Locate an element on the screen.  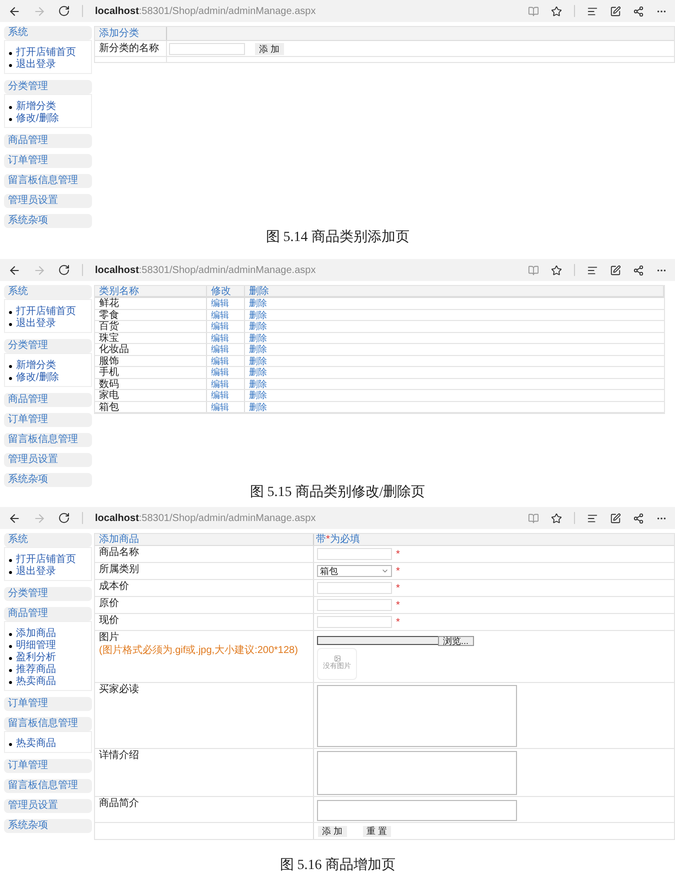
category-select: 箱包 is located at coordinates (354, 571).